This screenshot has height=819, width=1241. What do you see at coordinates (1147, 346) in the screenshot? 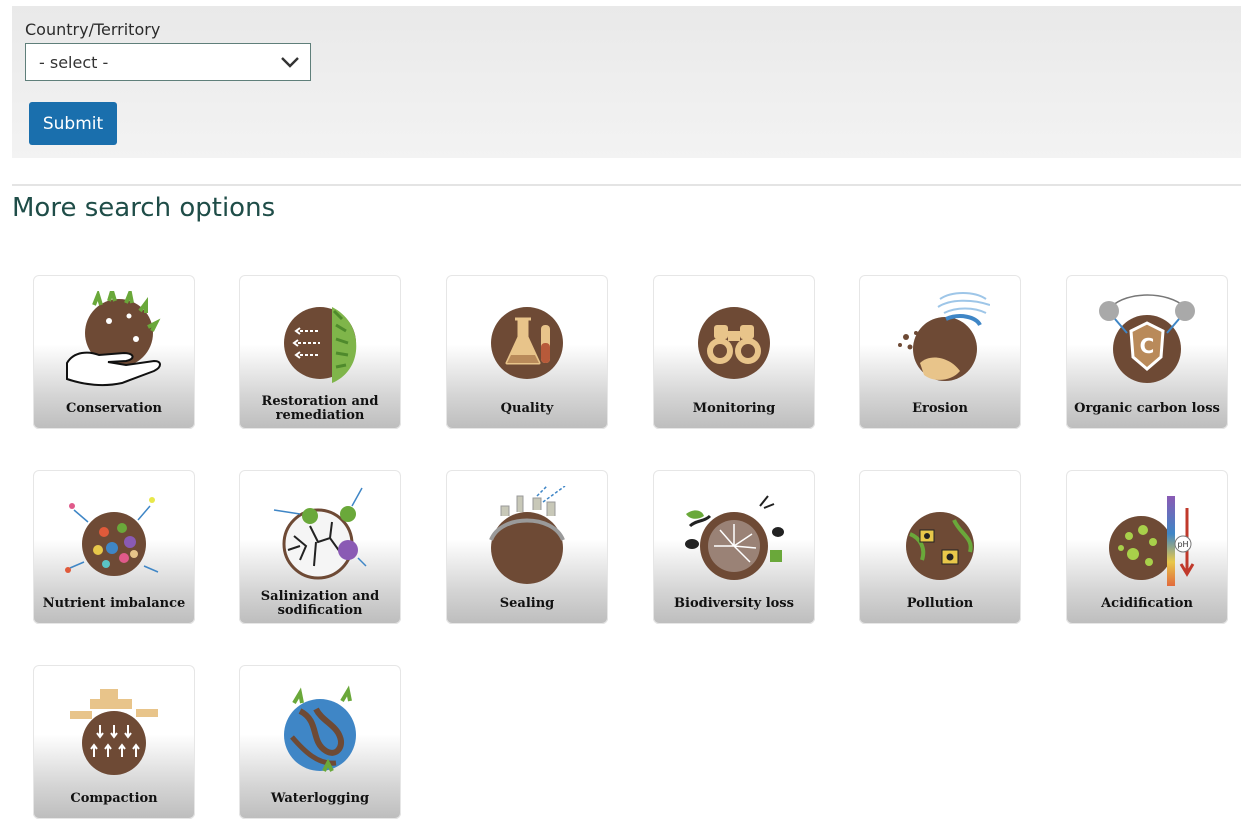
I see `svg-text: C` at bounding box center [1147, 346].